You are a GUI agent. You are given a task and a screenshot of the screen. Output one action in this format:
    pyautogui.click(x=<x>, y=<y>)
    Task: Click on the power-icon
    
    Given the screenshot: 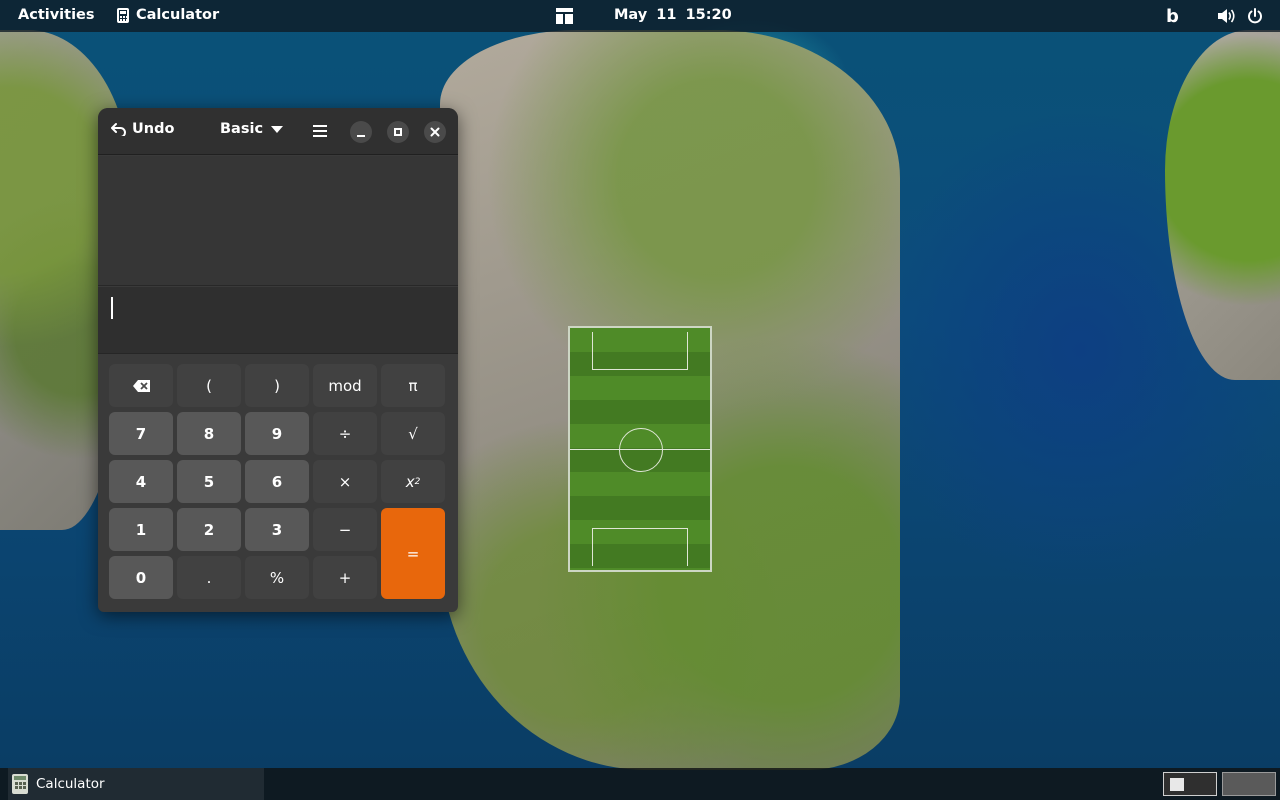 What is the action you would take?
    pyautogui.click(x=1255, y=16)
    